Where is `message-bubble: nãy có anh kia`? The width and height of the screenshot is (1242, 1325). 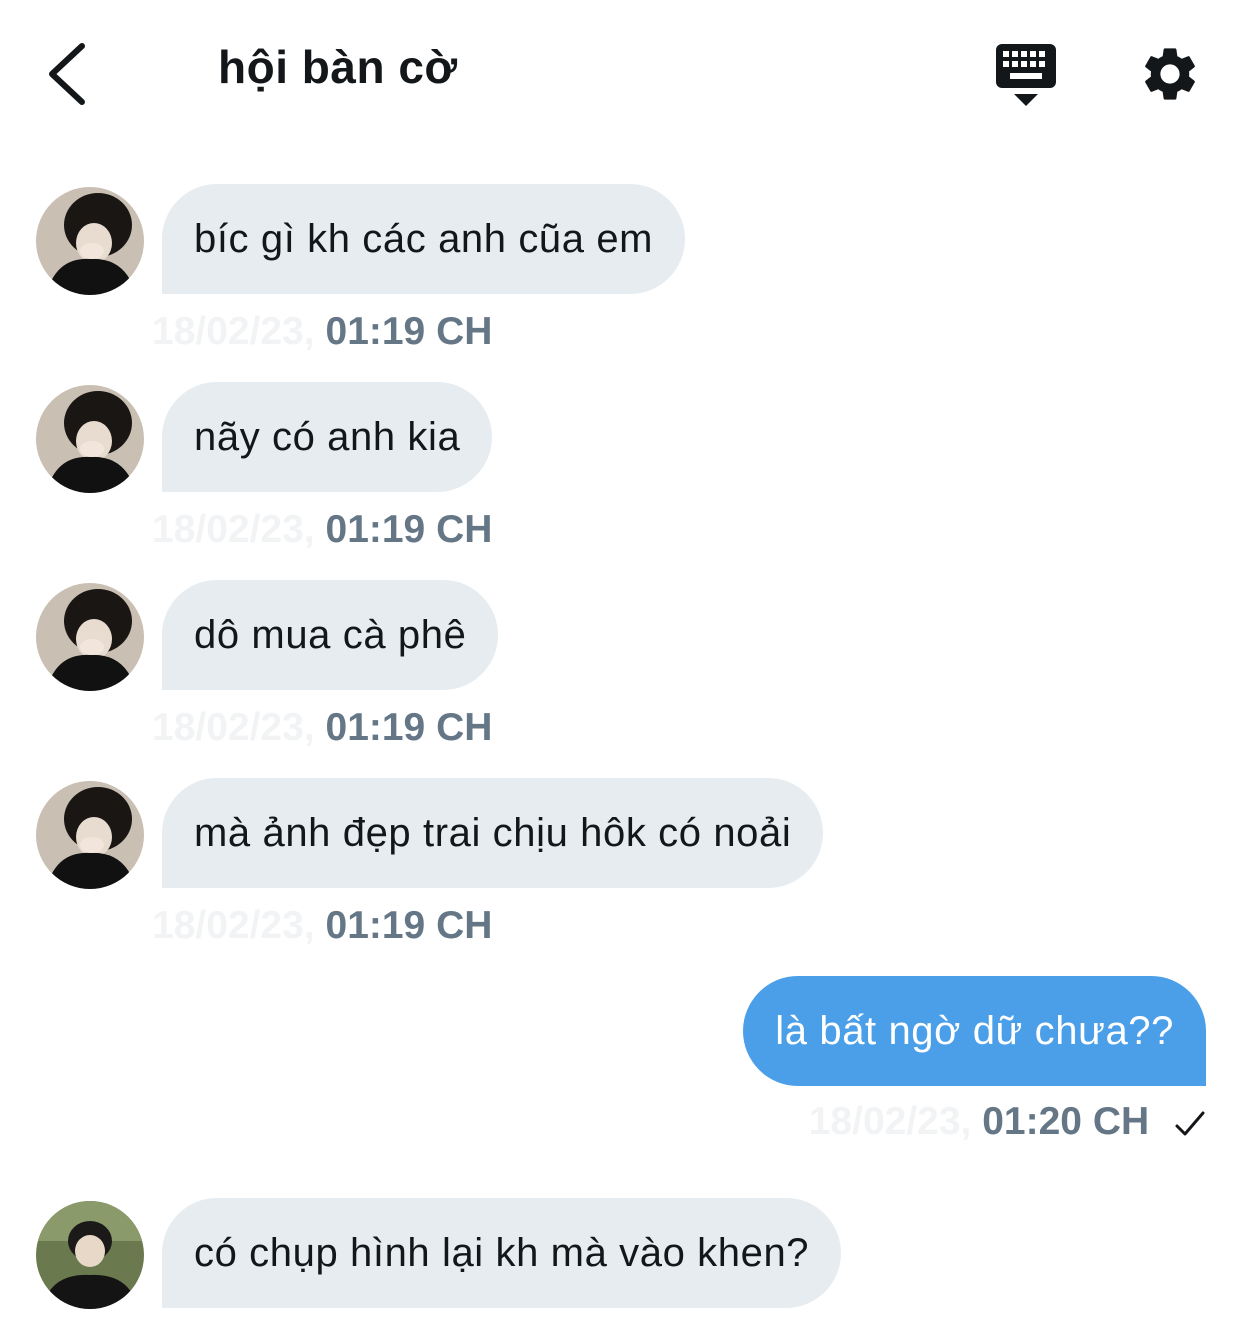 message-bubble: nãy có anh kia is located at coordinates (327, 437).